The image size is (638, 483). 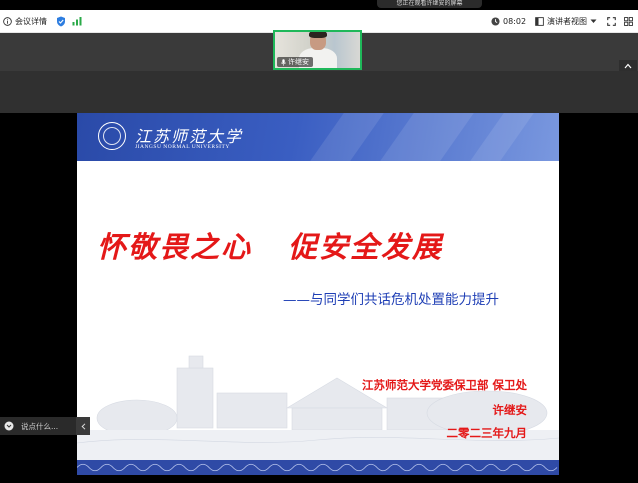 What do you see at coordinates (515, 21) in the screenshot?
I see `timer-text: 08:02` at bounding box center [515, 21].